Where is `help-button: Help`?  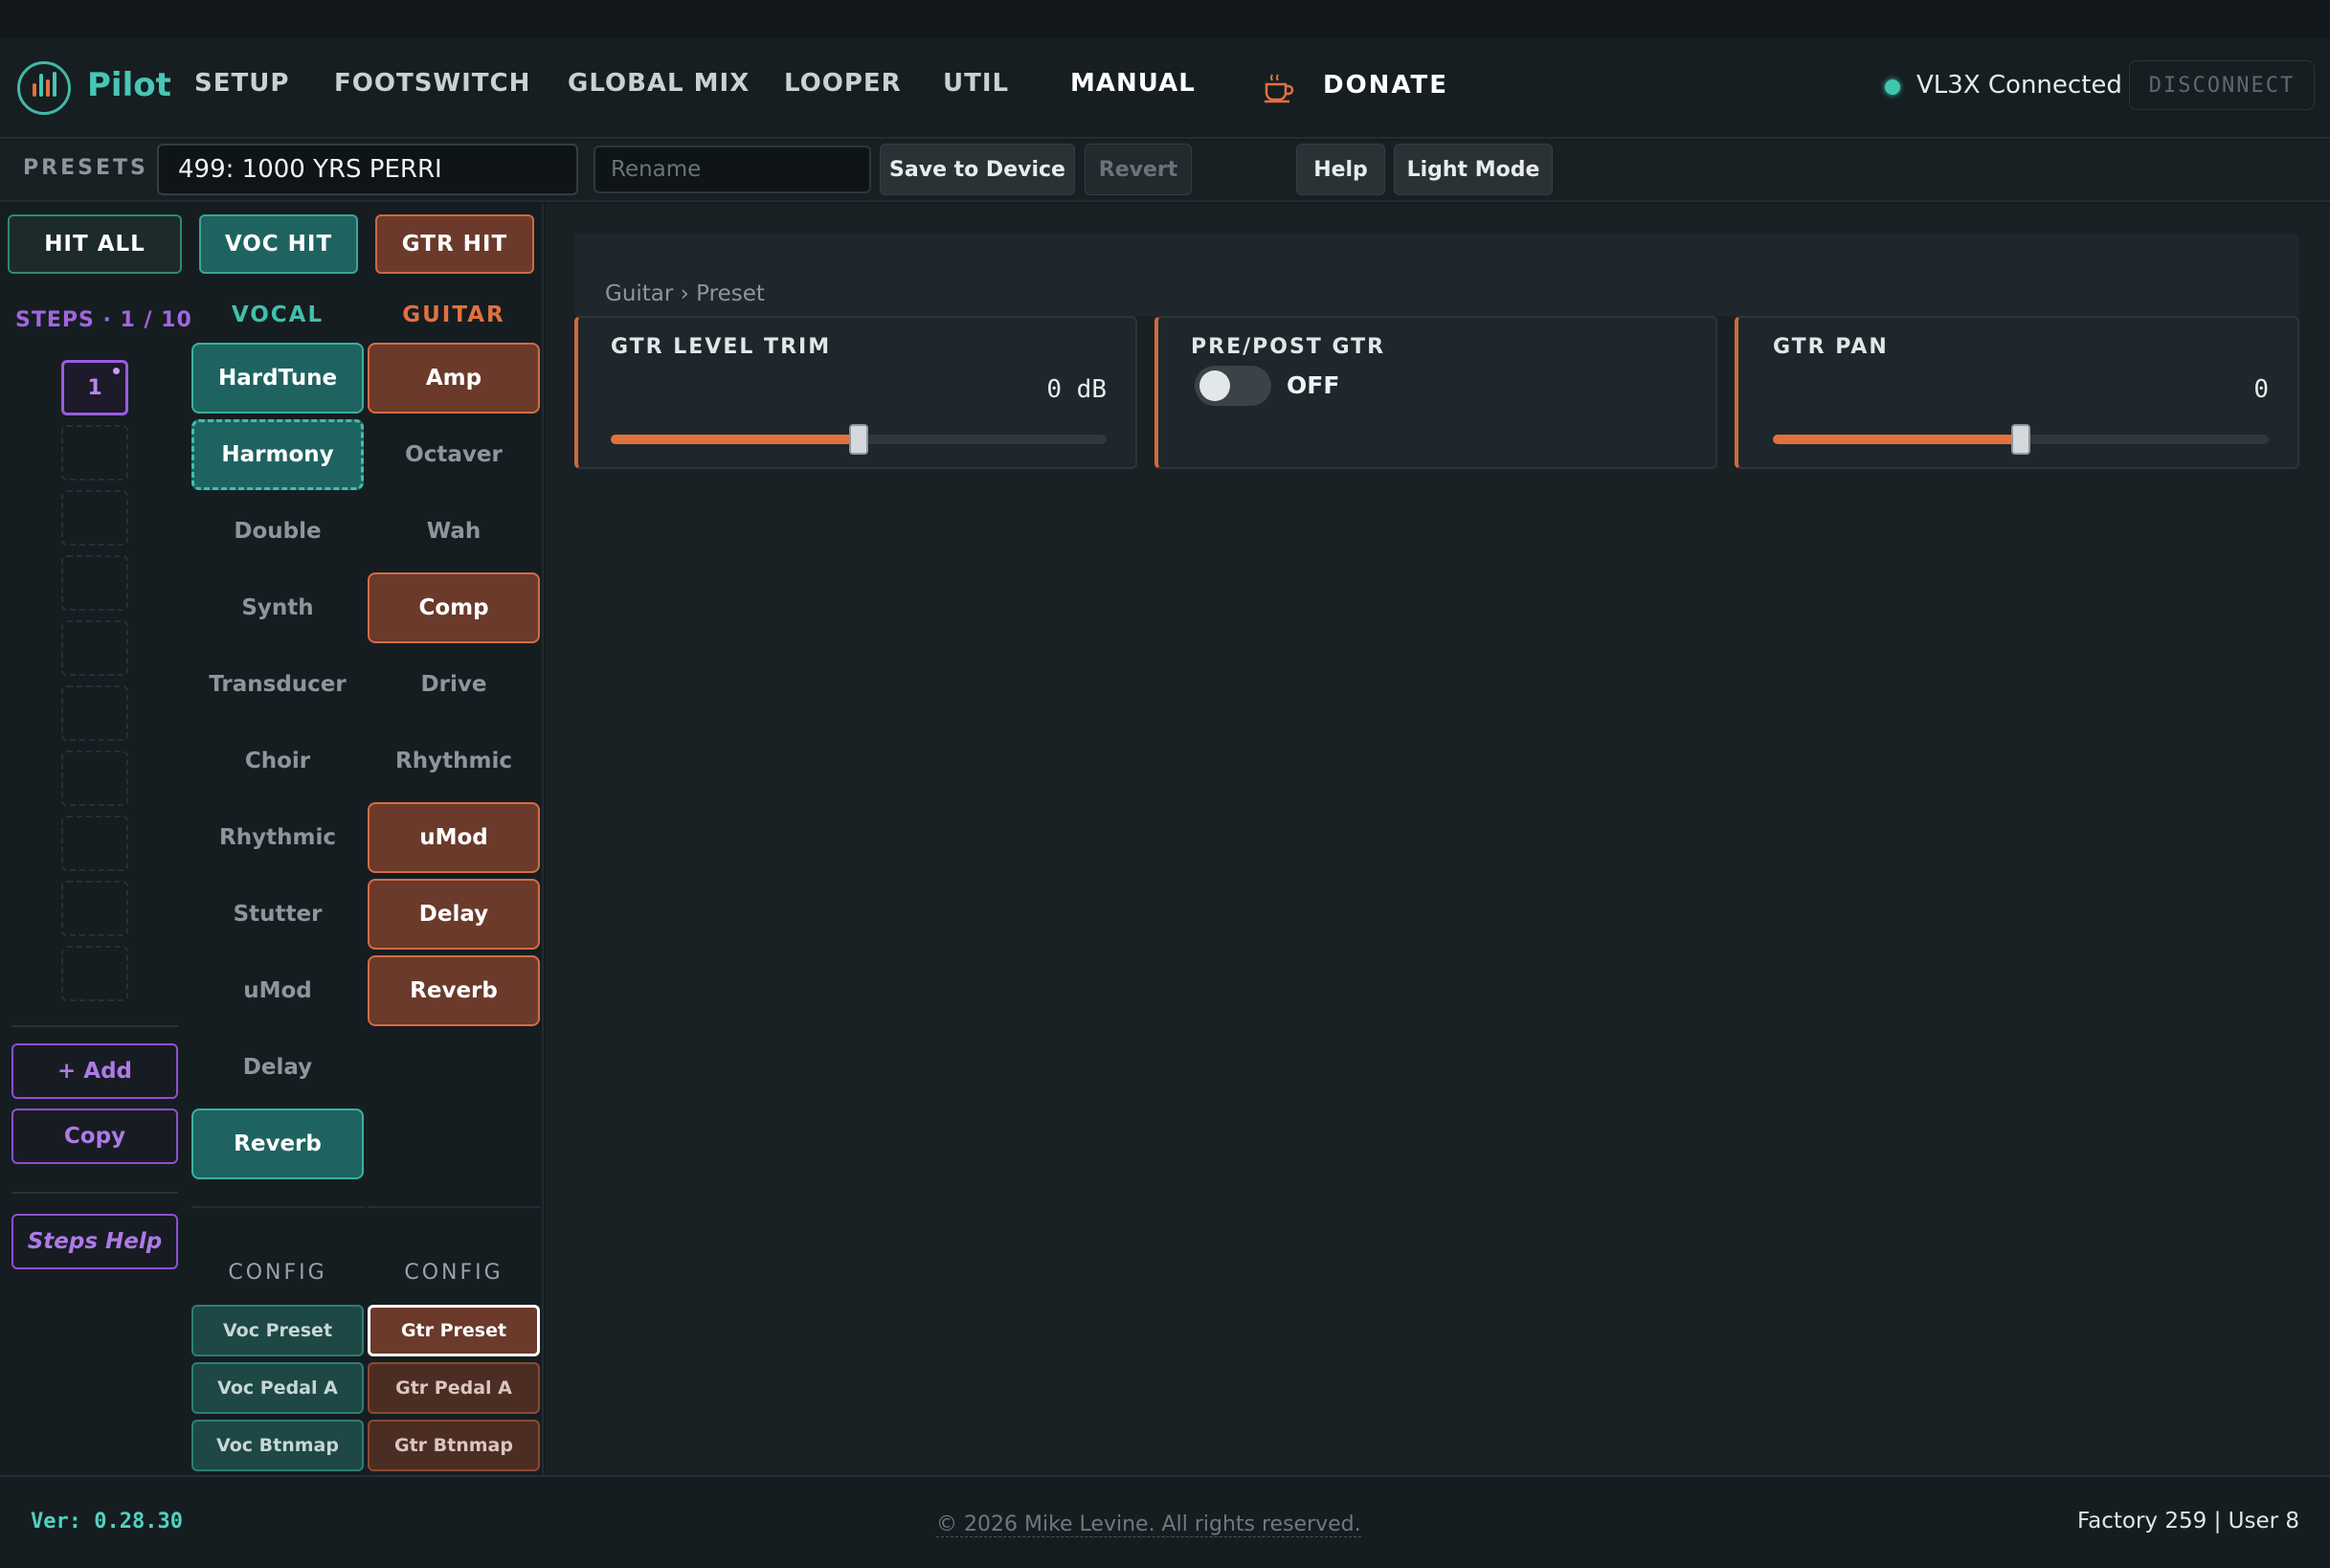
help-button: Help is located at coordinates (1341, 170).